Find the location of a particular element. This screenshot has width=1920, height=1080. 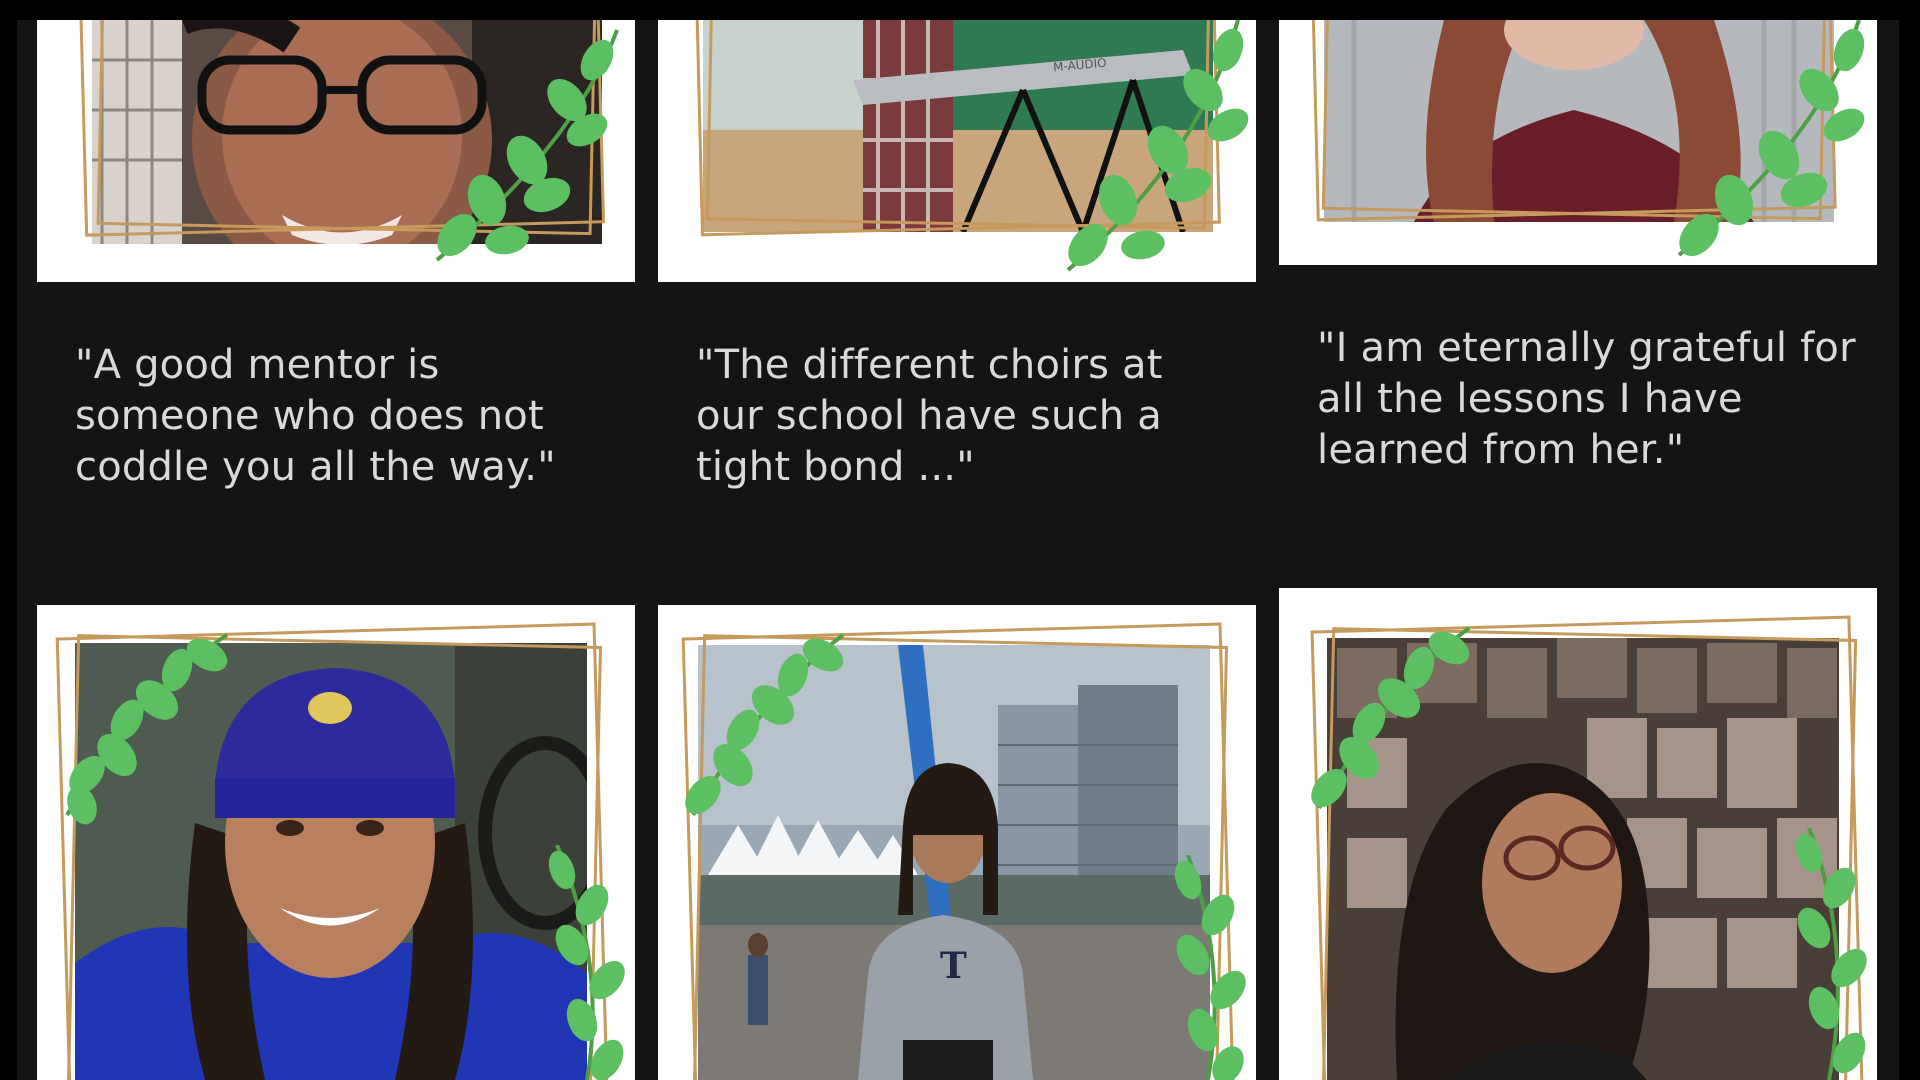

quote-line: "A good mentor is is located at coordinates (257, 365).